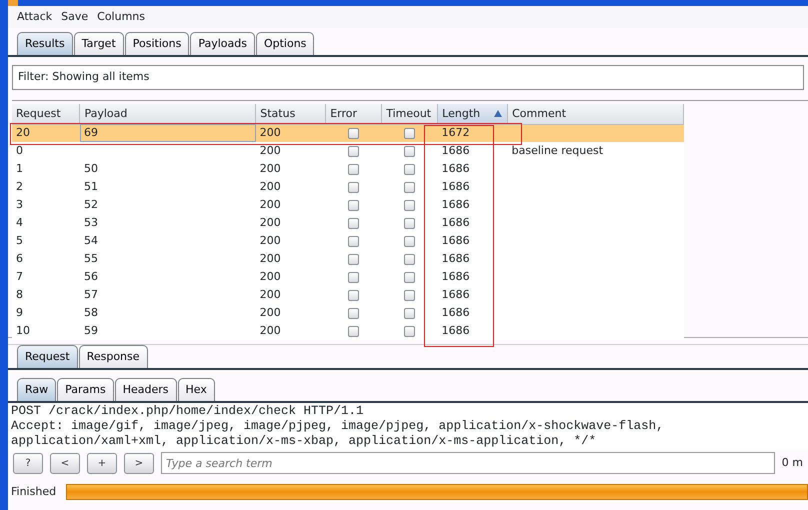 Image resolution: width=808 pixels, height=510 pixels. I want to click on tab: Results, so click(45, 43).